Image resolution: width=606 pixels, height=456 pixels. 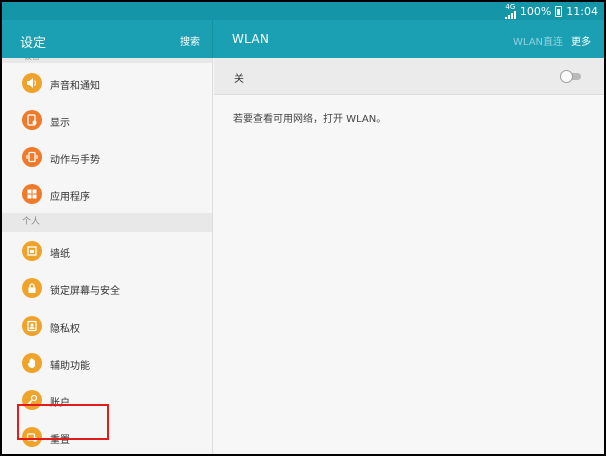 I want to click on key-icon, so click(x=32, y=400).